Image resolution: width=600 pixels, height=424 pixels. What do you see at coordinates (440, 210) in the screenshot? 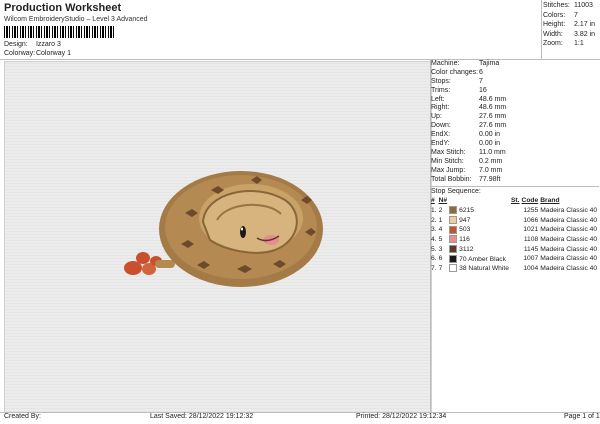
I see `cell-n: 2` at bounding box center [440, 210].